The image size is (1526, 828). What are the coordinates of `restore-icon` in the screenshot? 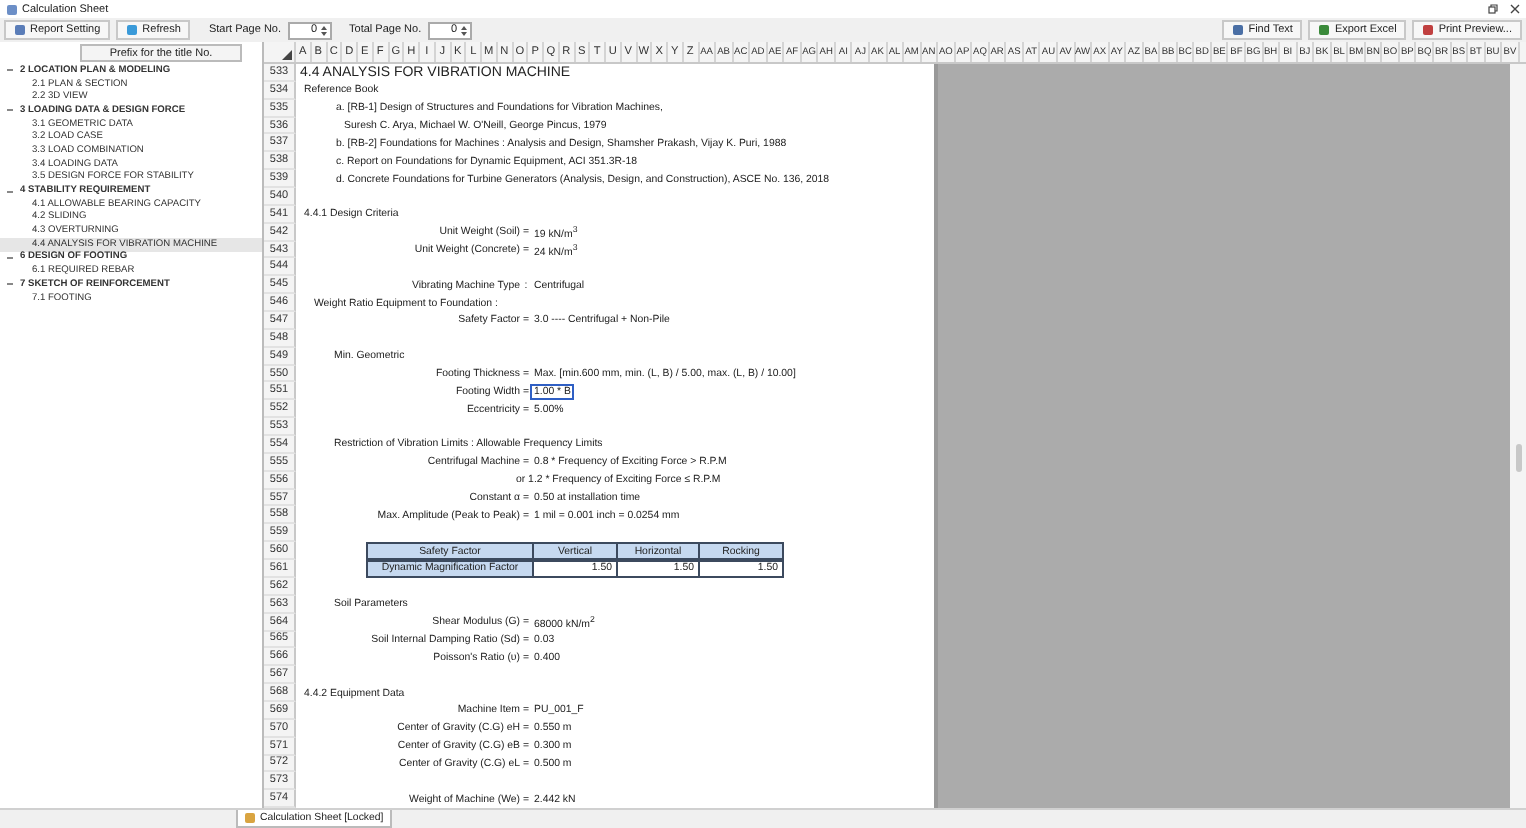 It's located at (1493, 9).